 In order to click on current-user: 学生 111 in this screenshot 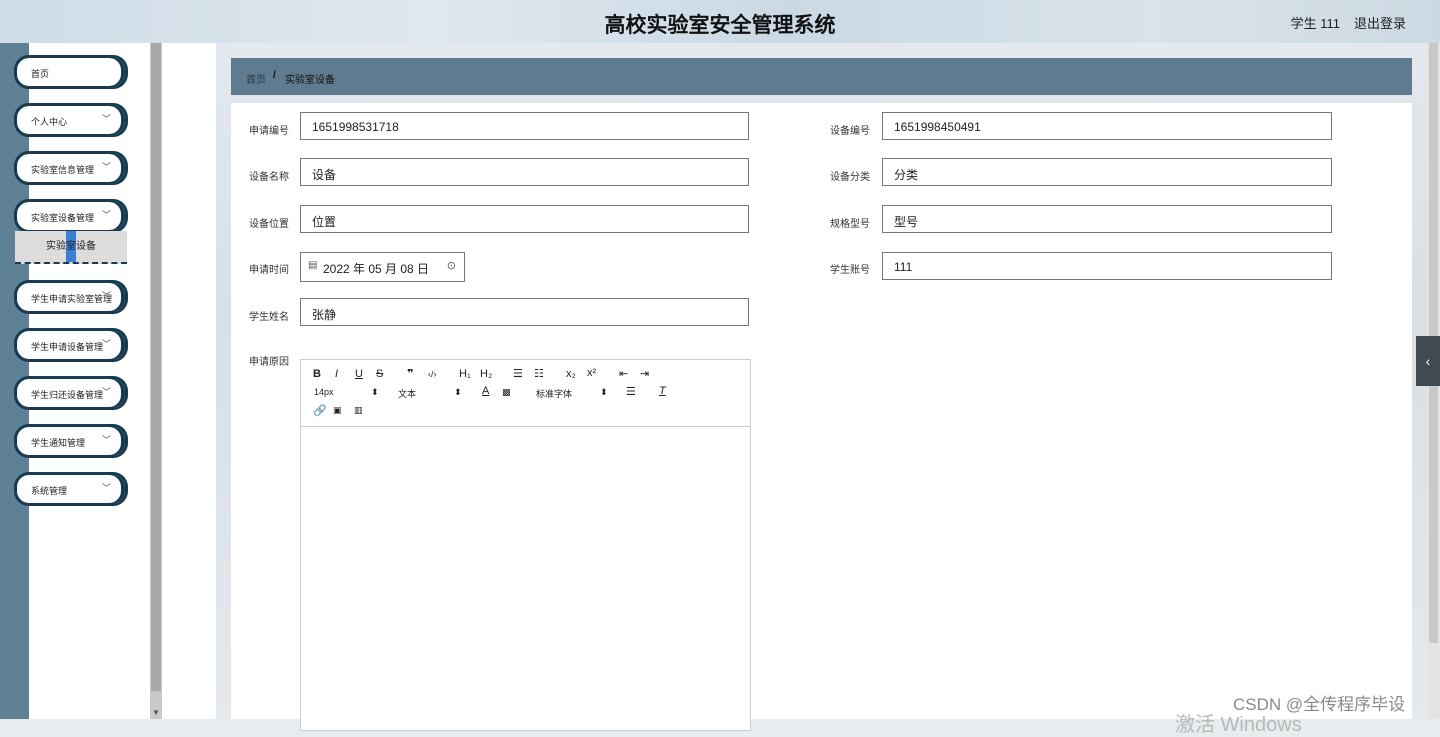, I will do `click(1315, 23)`.